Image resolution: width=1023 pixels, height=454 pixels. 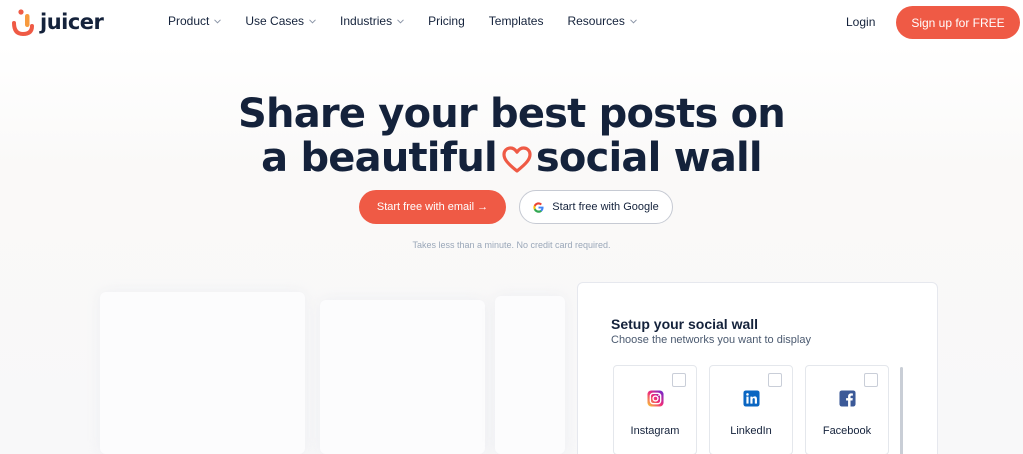 I want to click on nav-item-label: Pricing, so click(x=446, y=21).